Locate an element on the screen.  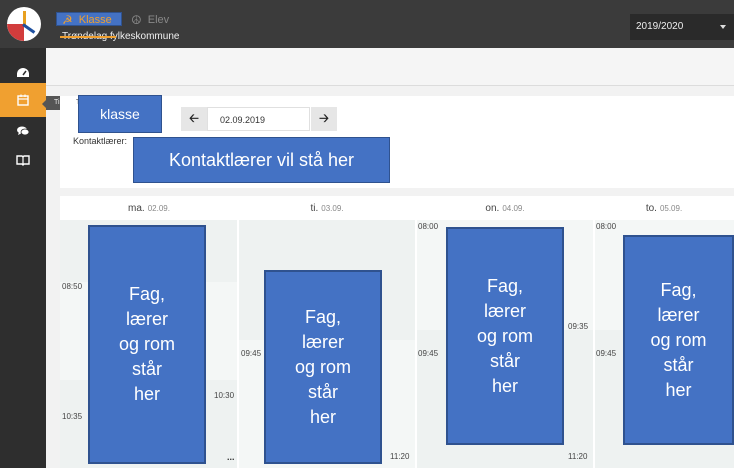
tab-elev: ☮ Elev is located at coordinates (150, 20).